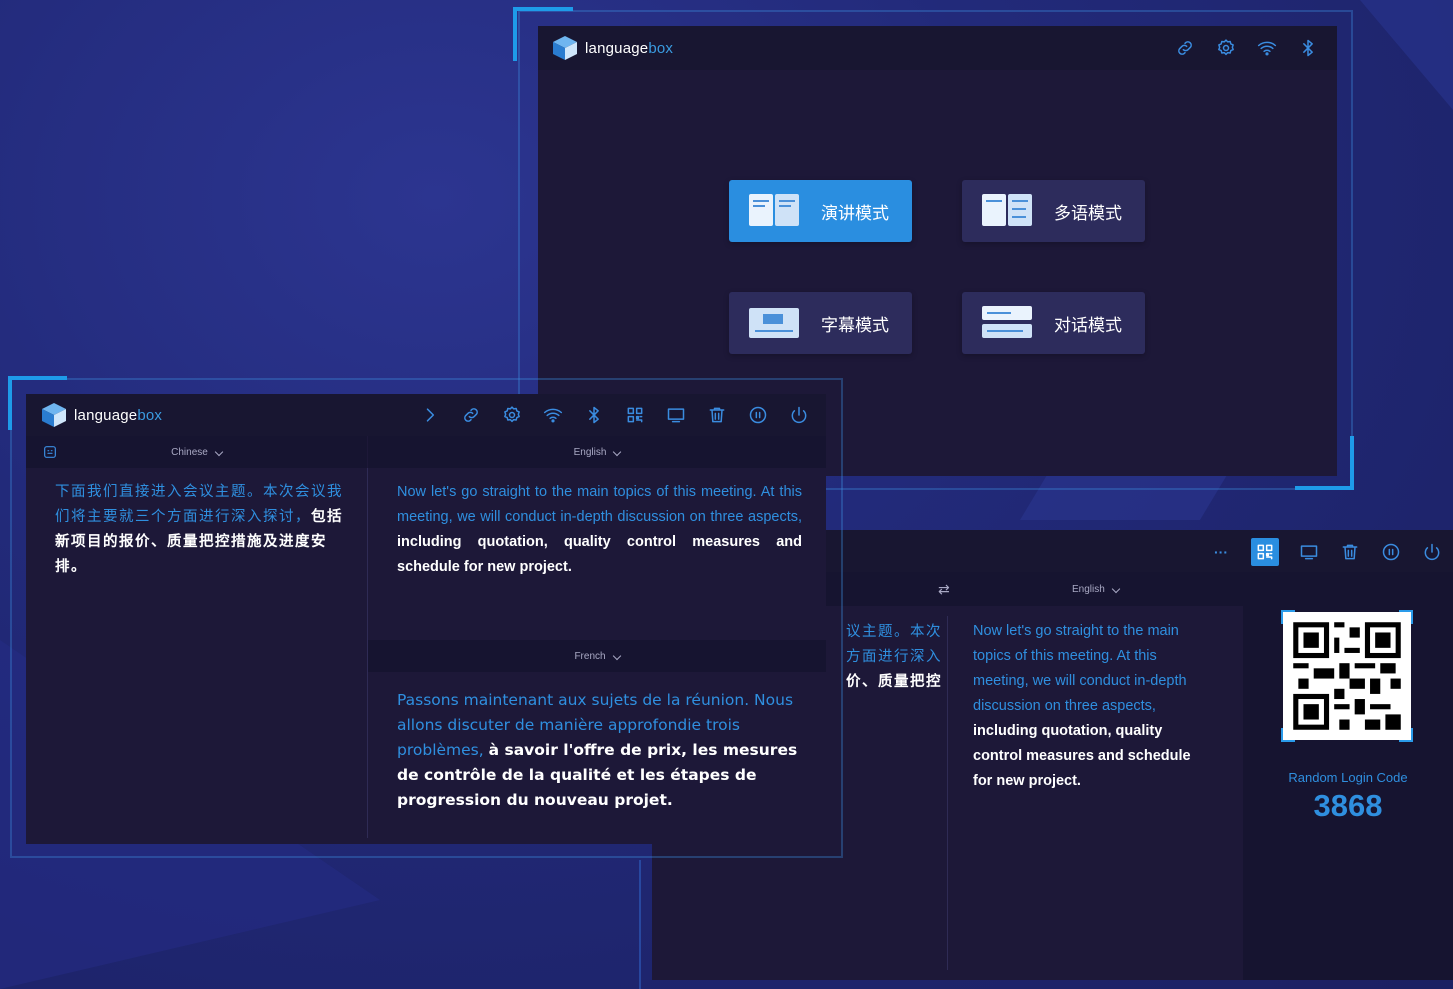  Describe the element at coordinates (50, 452) in the screenshot. I see `scan-icon` at that location.